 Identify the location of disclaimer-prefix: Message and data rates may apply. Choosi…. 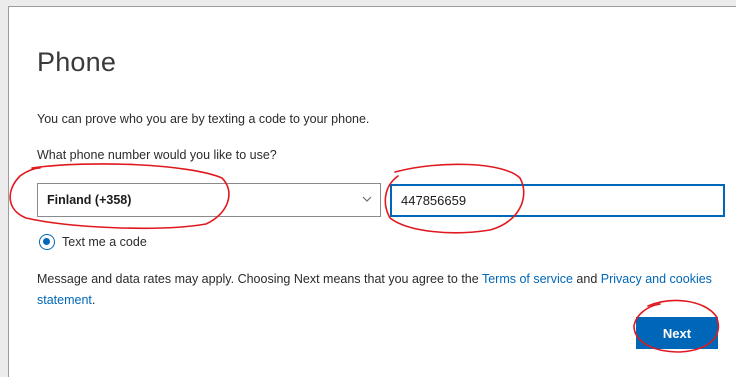
(259, 279).